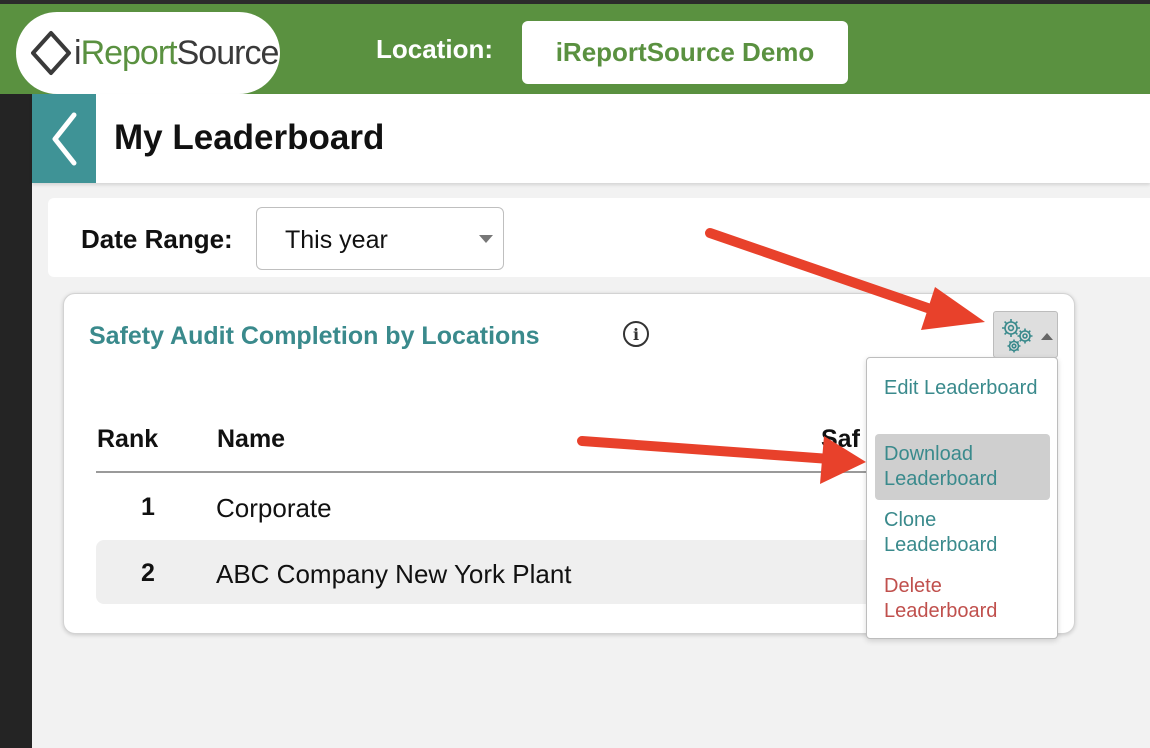 The image size is (1150, 748). What do you see at coordinates (941, 598) in the screenshot?
I see `menu-item-label: Delete Leaderboard` at bounding box center [941, 598].